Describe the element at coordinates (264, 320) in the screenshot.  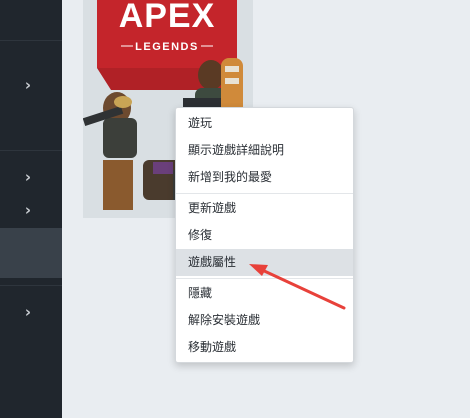
I see `menu-item-uninstall: 解除安裝遊戲` at that location.